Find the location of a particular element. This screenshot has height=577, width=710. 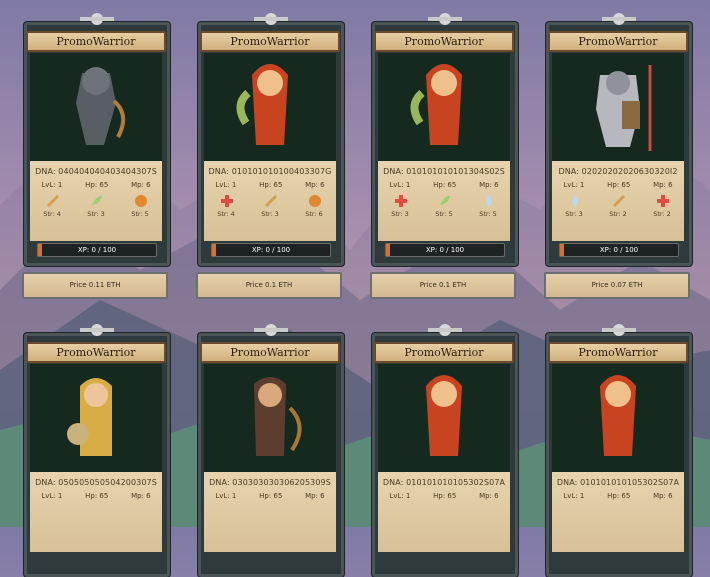

skill-2: Str: 5 is located at coordinates (444, 205).